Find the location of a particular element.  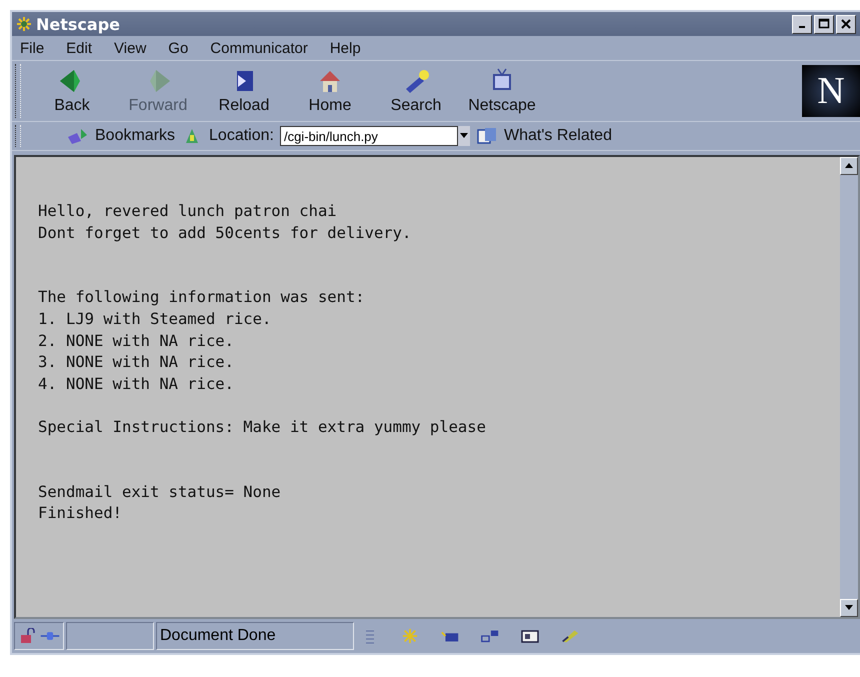

toolbar-button: Home is located at coordinates (330, 91).